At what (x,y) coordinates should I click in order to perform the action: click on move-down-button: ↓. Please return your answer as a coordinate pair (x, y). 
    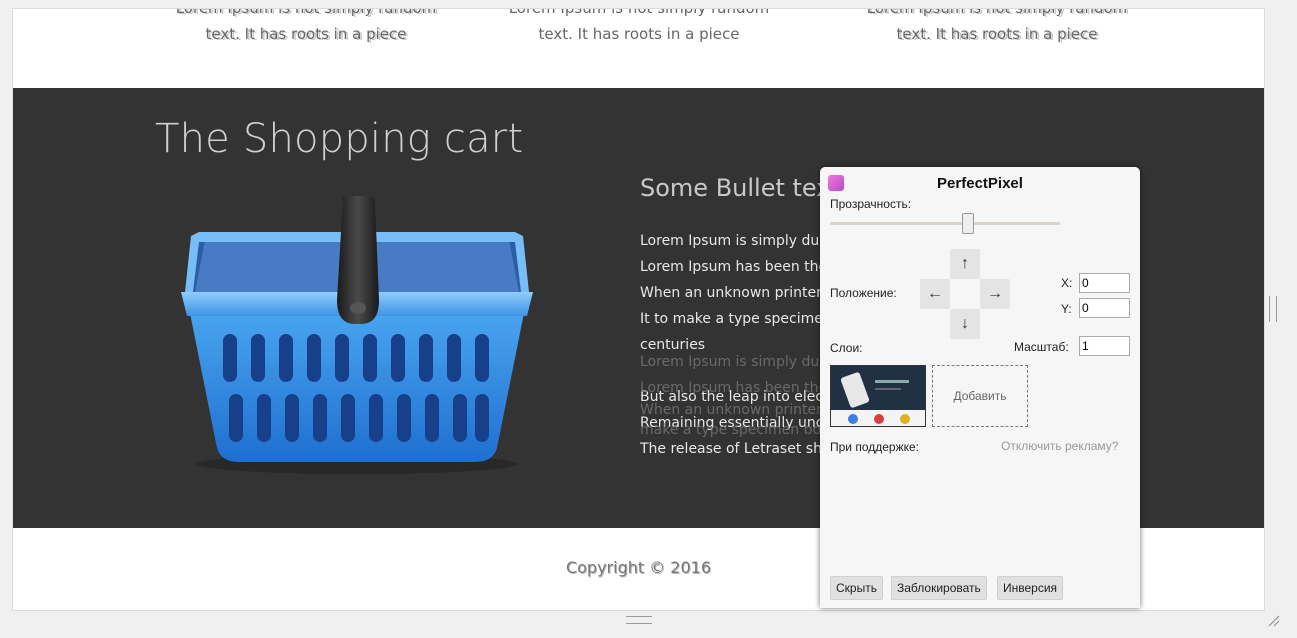
    Looking at the image, I should click on (965, 324).